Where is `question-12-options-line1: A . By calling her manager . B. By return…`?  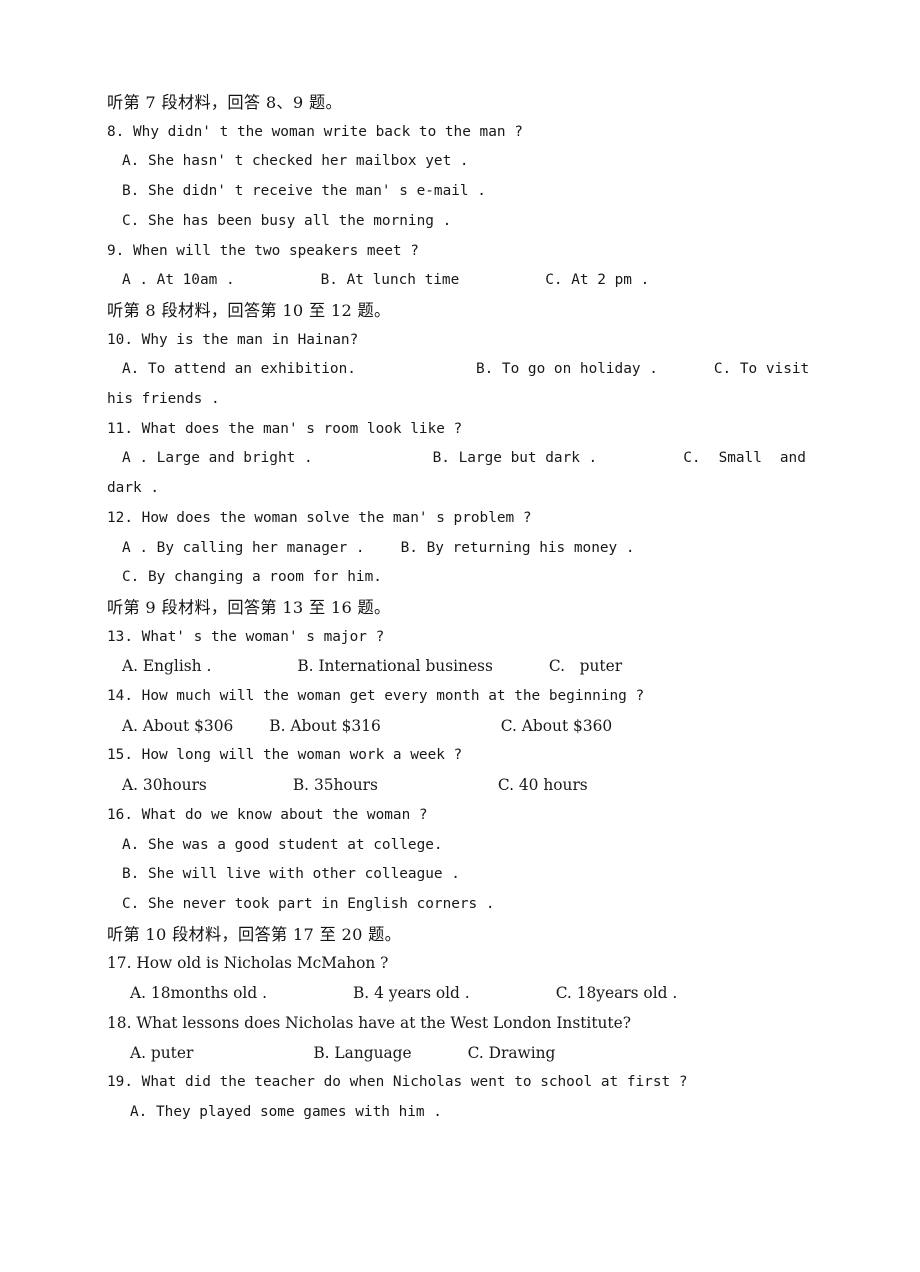 question-12-options-line1: A . By calling her manager . B. By return… is located at coordinates (477, 549).